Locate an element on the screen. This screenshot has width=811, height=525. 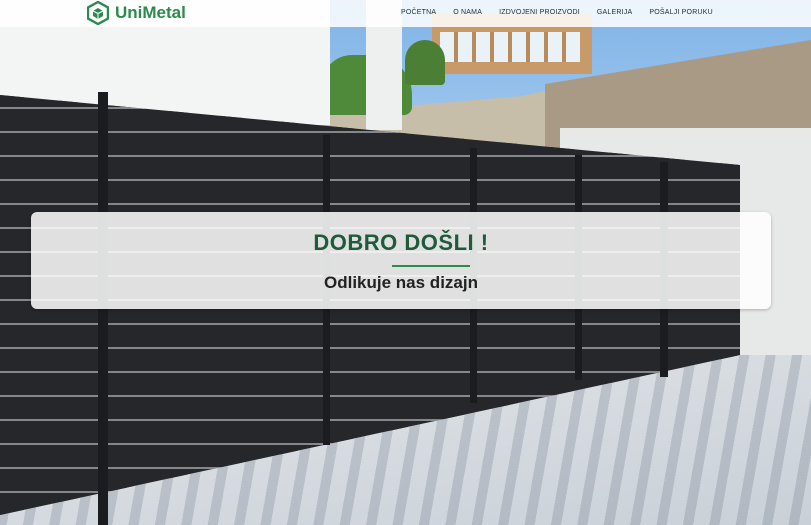
trees is located at coordinates (425, 62).